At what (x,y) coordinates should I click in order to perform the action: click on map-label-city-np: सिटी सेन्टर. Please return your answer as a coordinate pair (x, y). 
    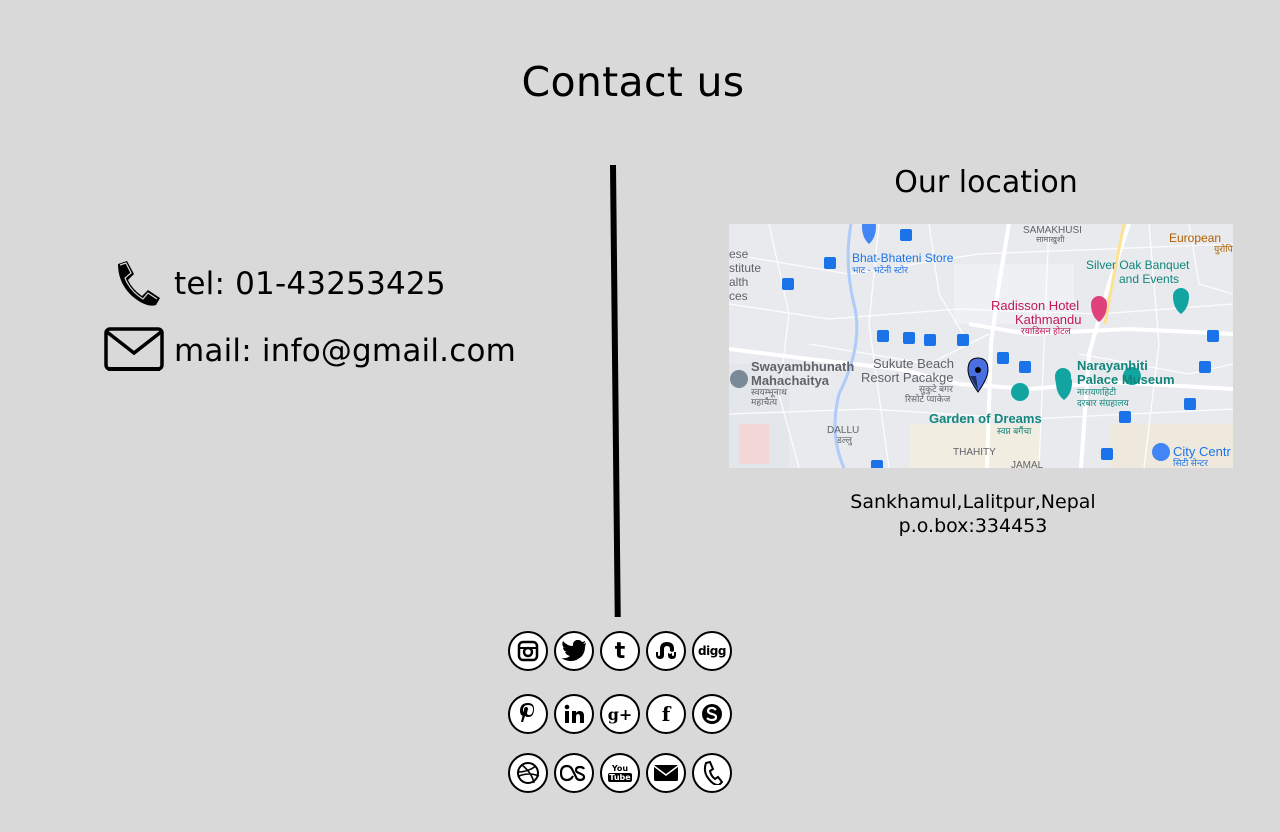
    Looking at the image, I should click on (1190, 462).